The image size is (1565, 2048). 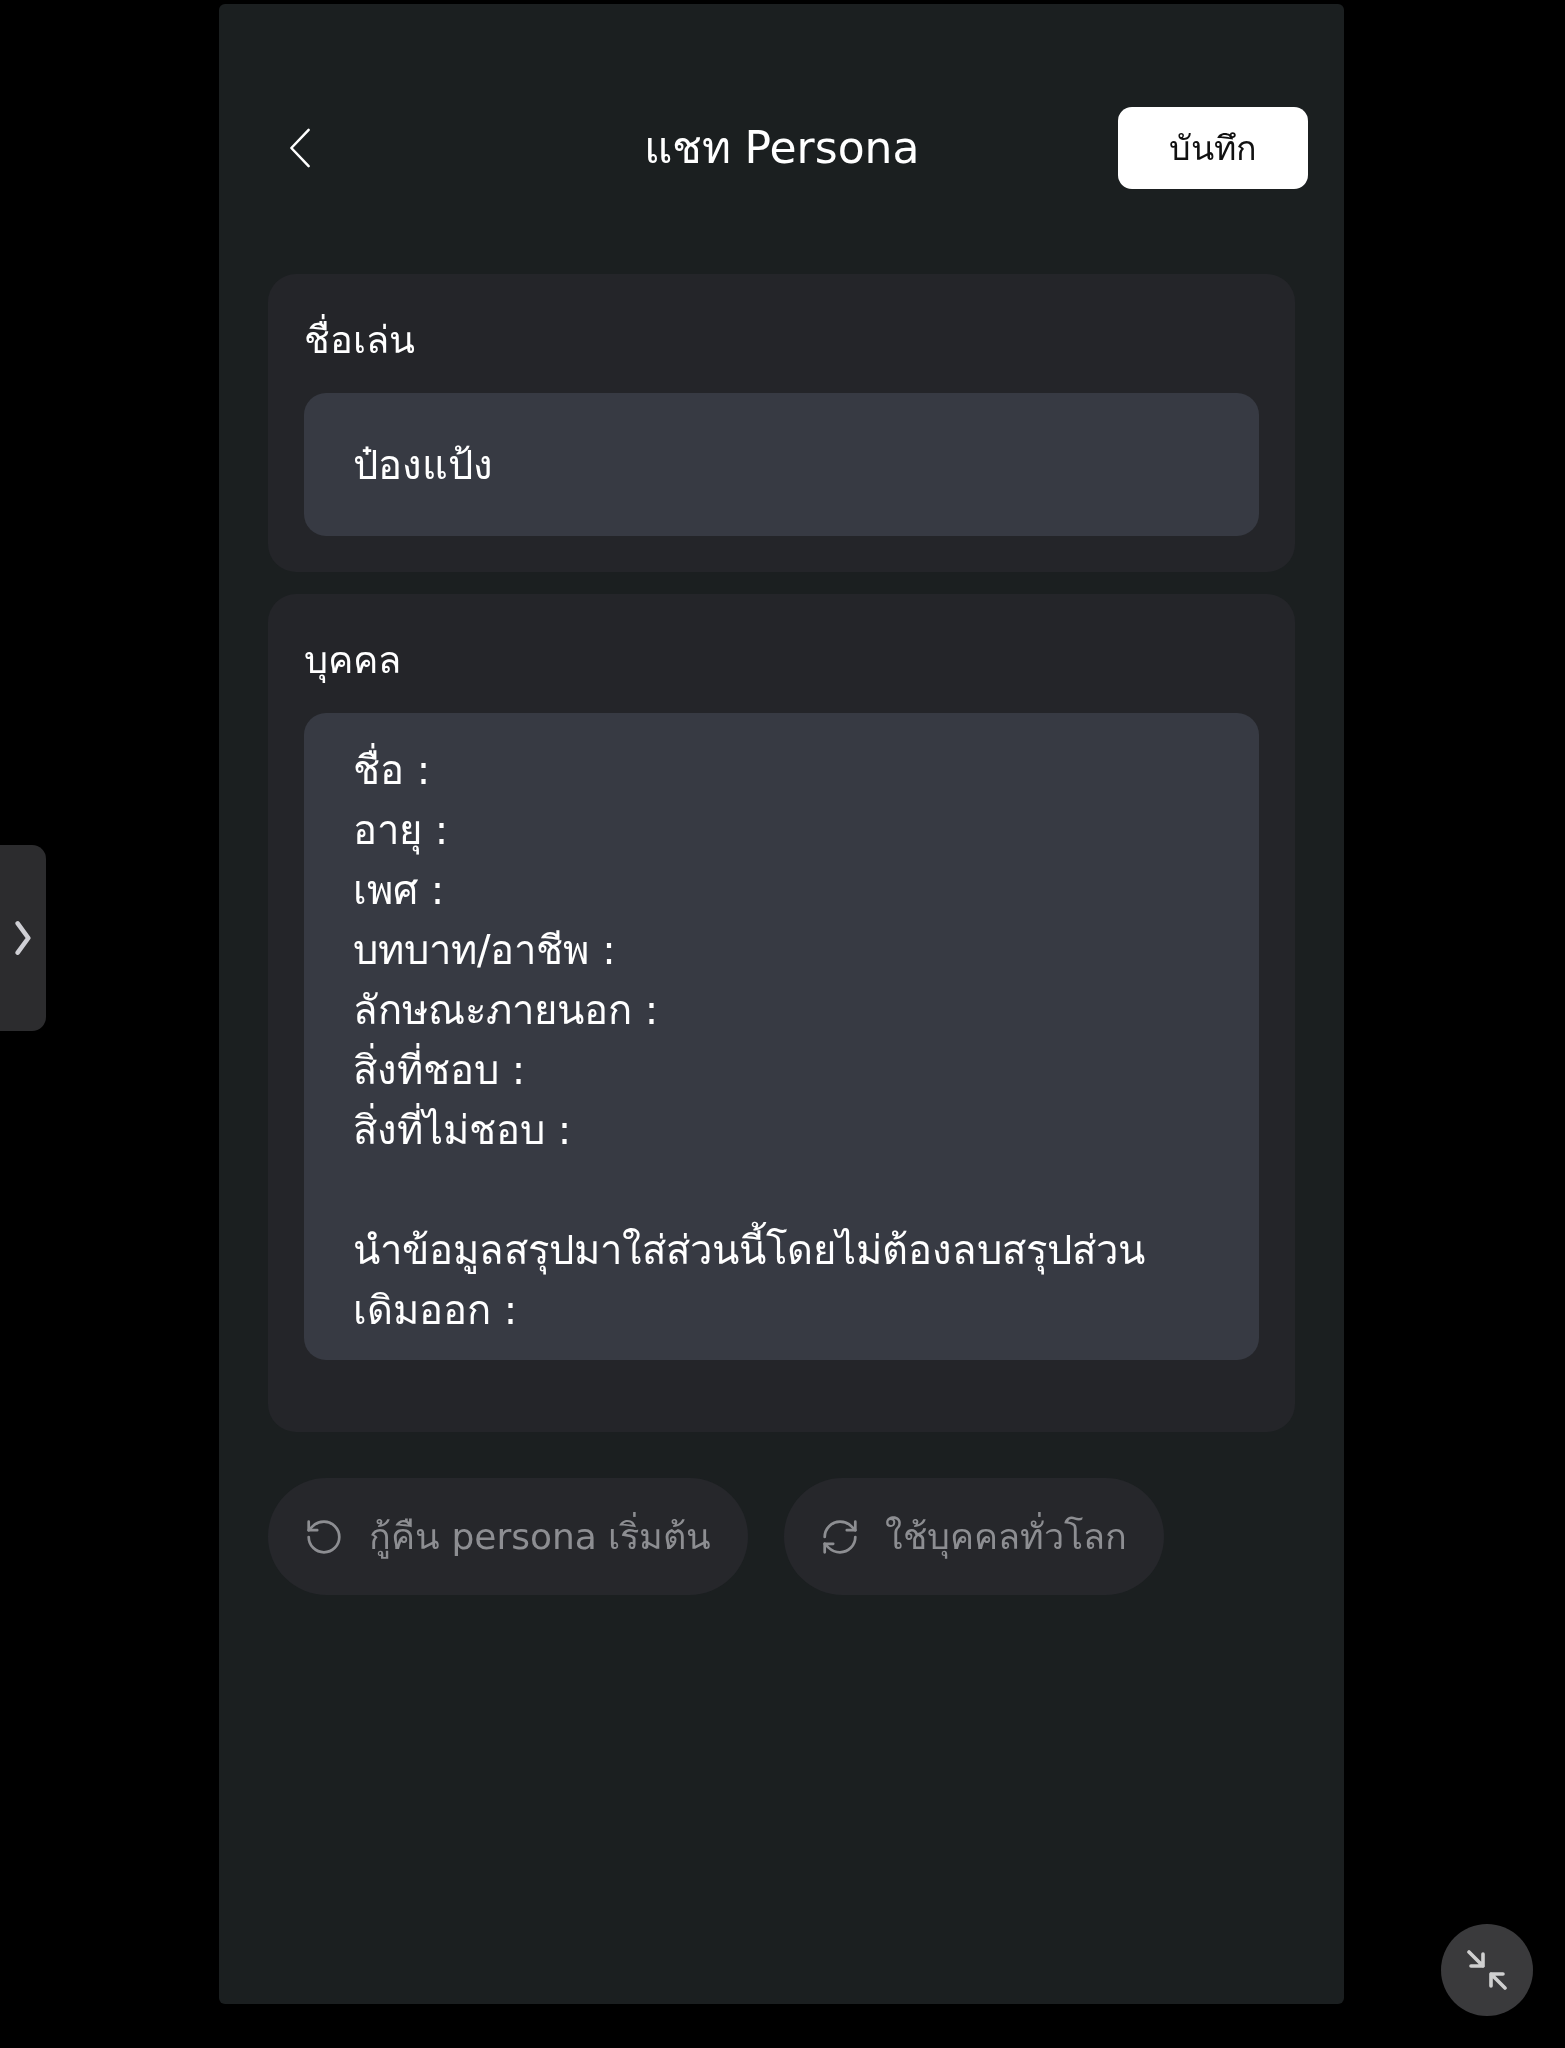 What do you see at coordinates (23, 938) in the screenshot?
I see `side-panel-tab` at bounding box center [23, 938].